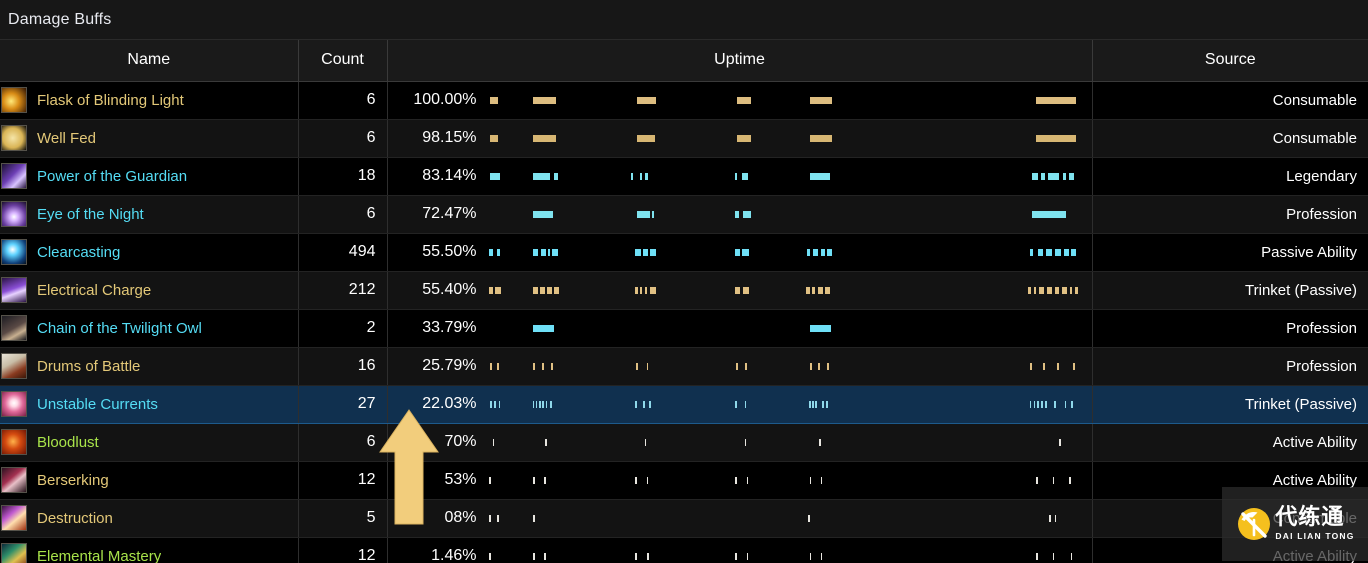 The height and width of the screenshot is (563, 1368). What do you see at coordinates (149, 366) in the screenshot?
I see `cell-name: Drums of Battle` at bounding box center [149, 366].